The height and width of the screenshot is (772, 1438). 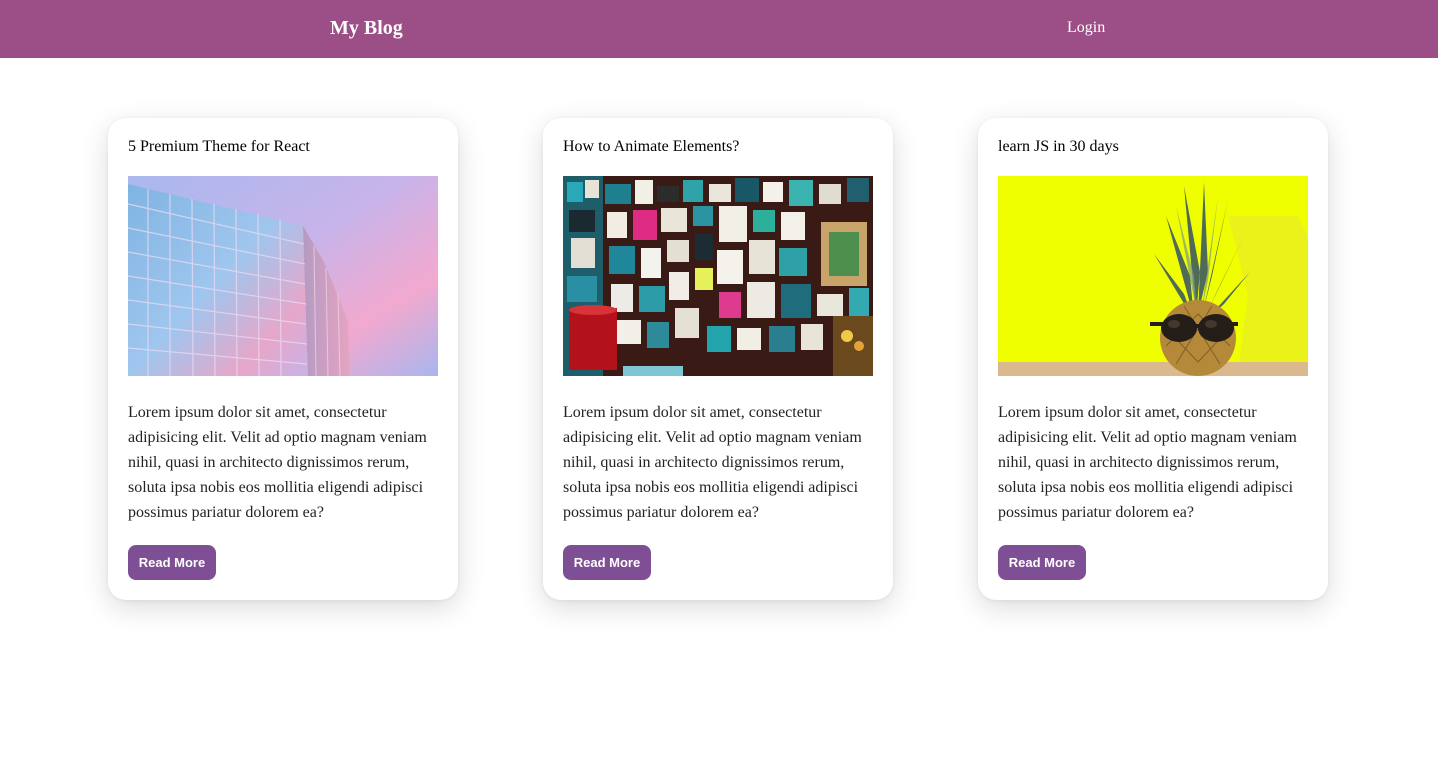 I want to click on pineapple-sunglasses-image, so click(x=1153, y=276).